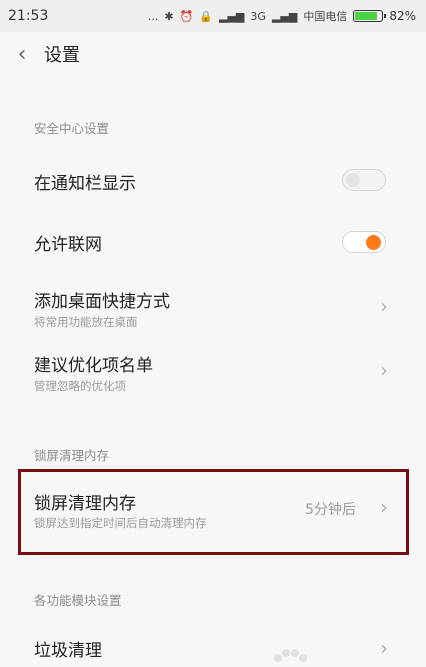  I want to click on row-optimize: 建议优化项名单 管理忽略的优化项 ›, so click(213, 370).